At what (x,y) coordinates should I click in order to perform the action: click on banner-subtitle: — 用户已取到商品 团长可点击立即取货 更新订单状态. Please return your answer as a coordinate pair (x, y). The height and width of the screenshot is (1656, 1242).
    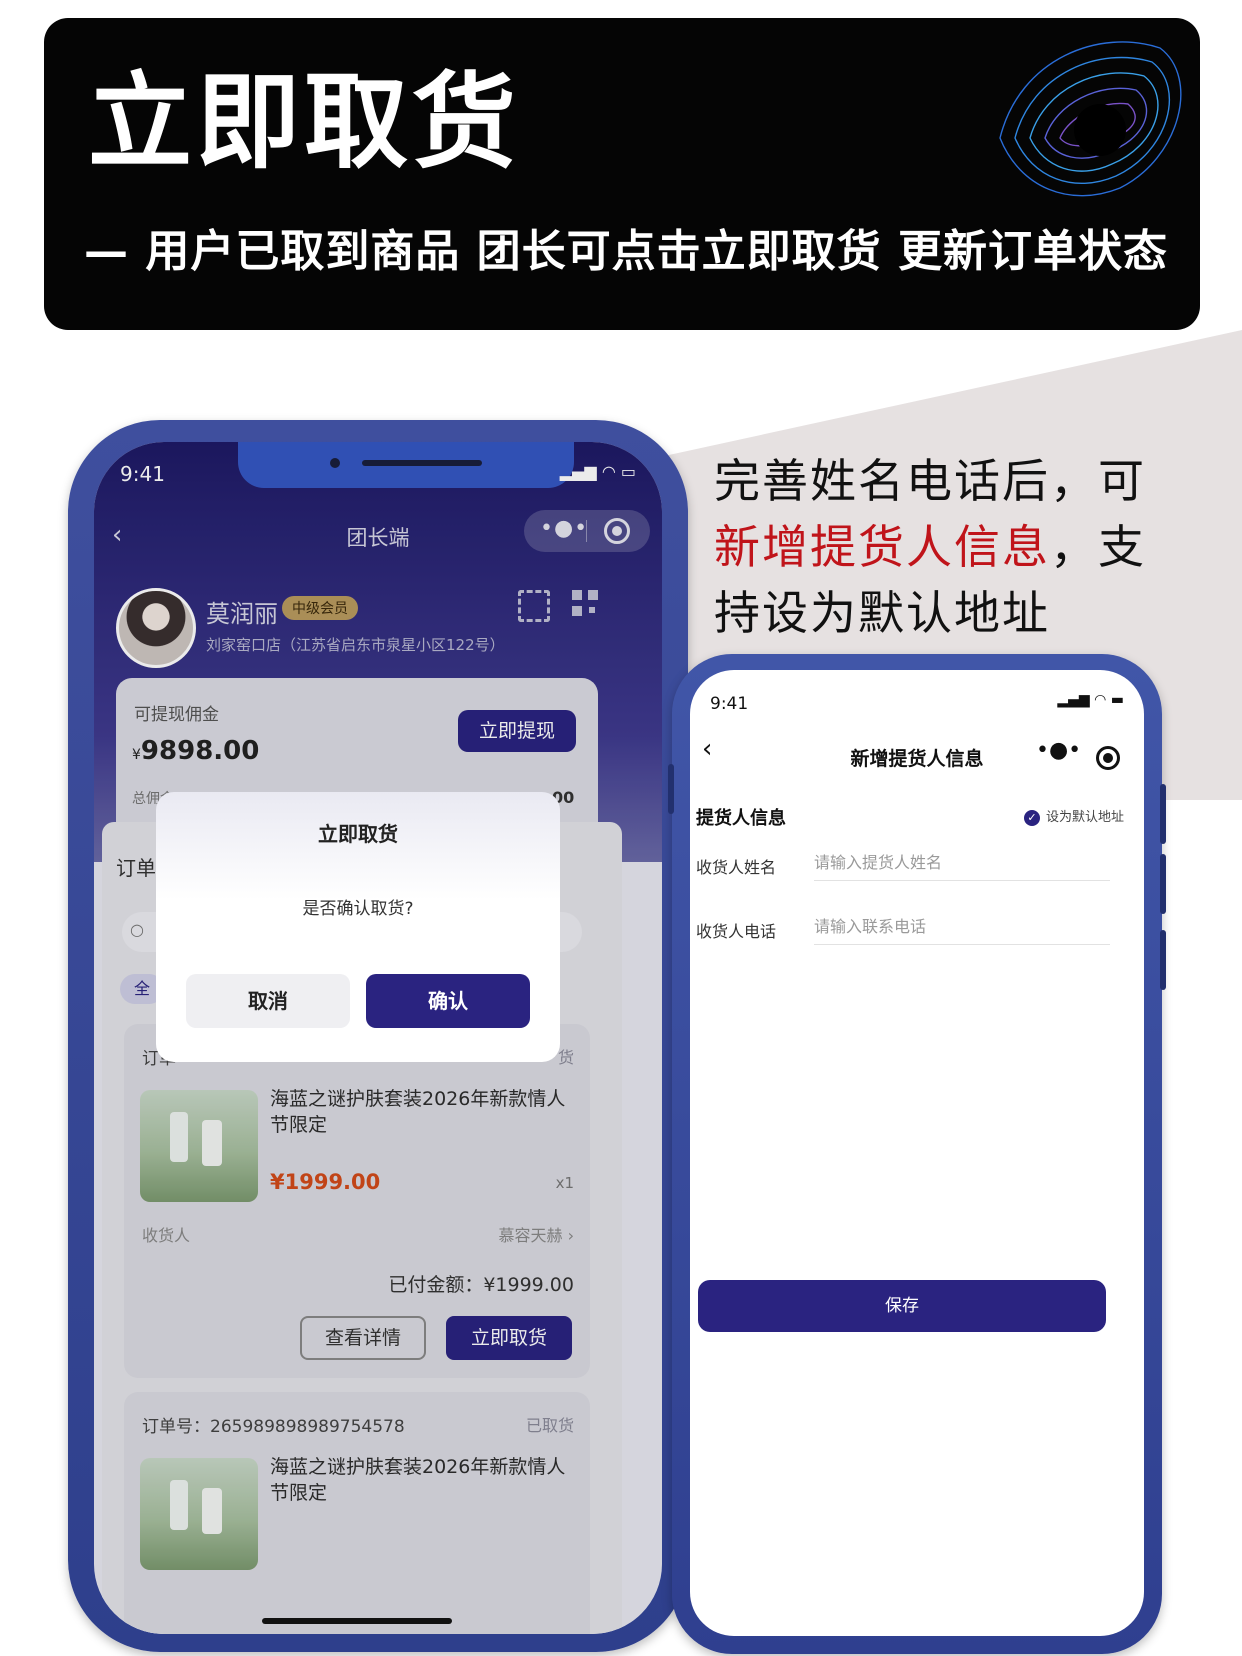
    Looking at the image, I should click on (626, 251).